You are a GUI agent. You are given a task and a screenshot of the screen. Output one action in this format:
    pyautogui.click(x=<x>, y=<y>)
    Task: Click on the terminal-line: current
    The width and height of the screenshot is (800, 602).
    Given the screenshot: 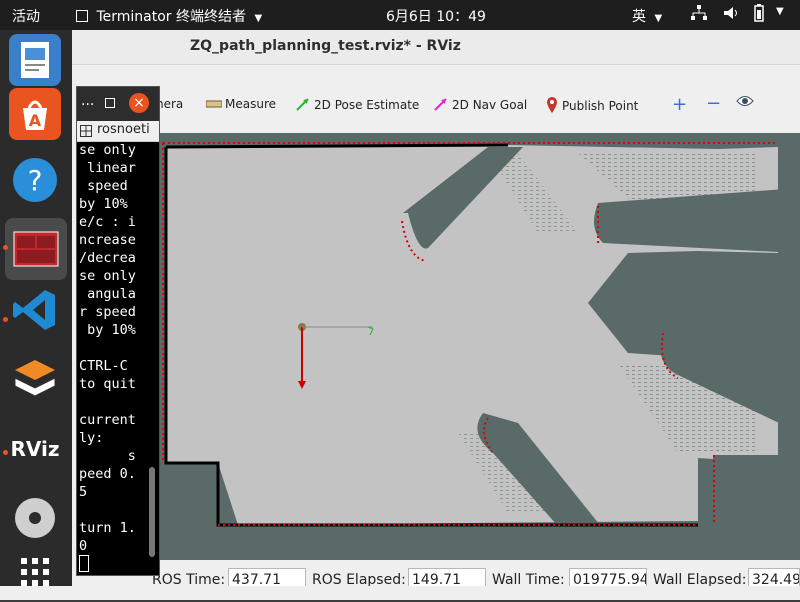 What is the action you would take?
    pyautogui.click(x=107, y=420)
    